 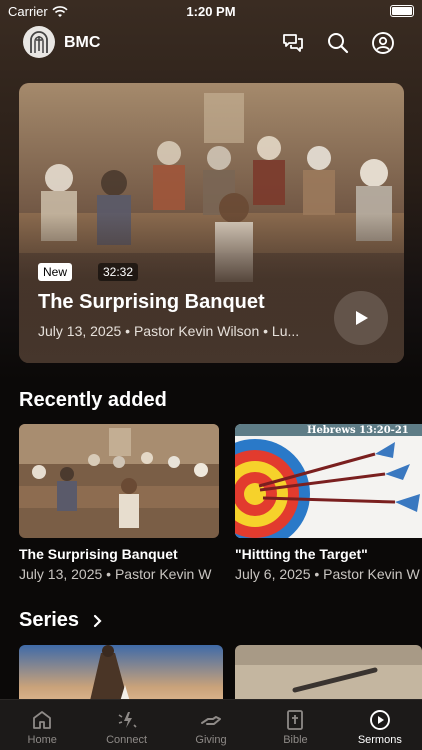 I want to click on sermon-card-meta: July 6, 2025 • Pastor Kevin W, so click(x=327, y=574).